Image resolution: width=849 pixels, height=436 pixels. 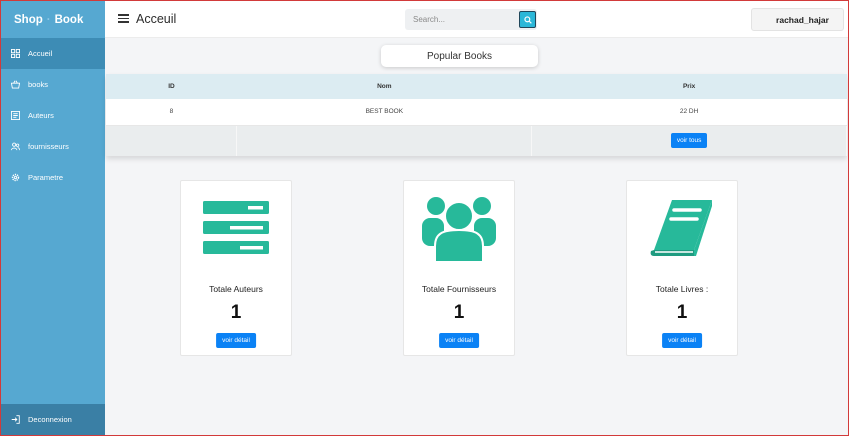 What do you see at coordinates (689, 112) in the screenshot?
I see `cell-prix: 22 DH` at bounding box center [689, 112].